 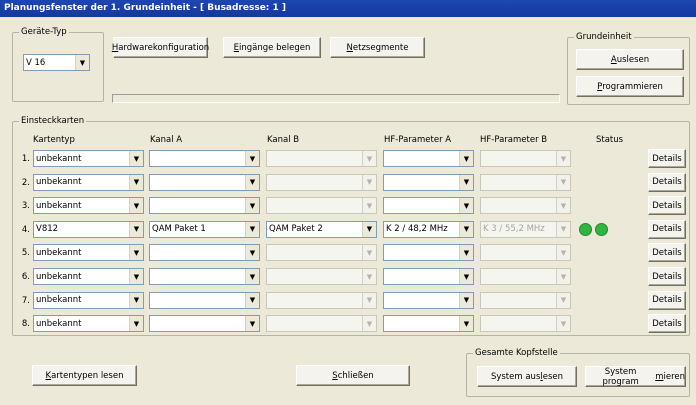 What do you see at coordinates (635, 376) in the screenshot?
I see `system-programmieren-button: System program m ieren` at bounding box center [635, 376].